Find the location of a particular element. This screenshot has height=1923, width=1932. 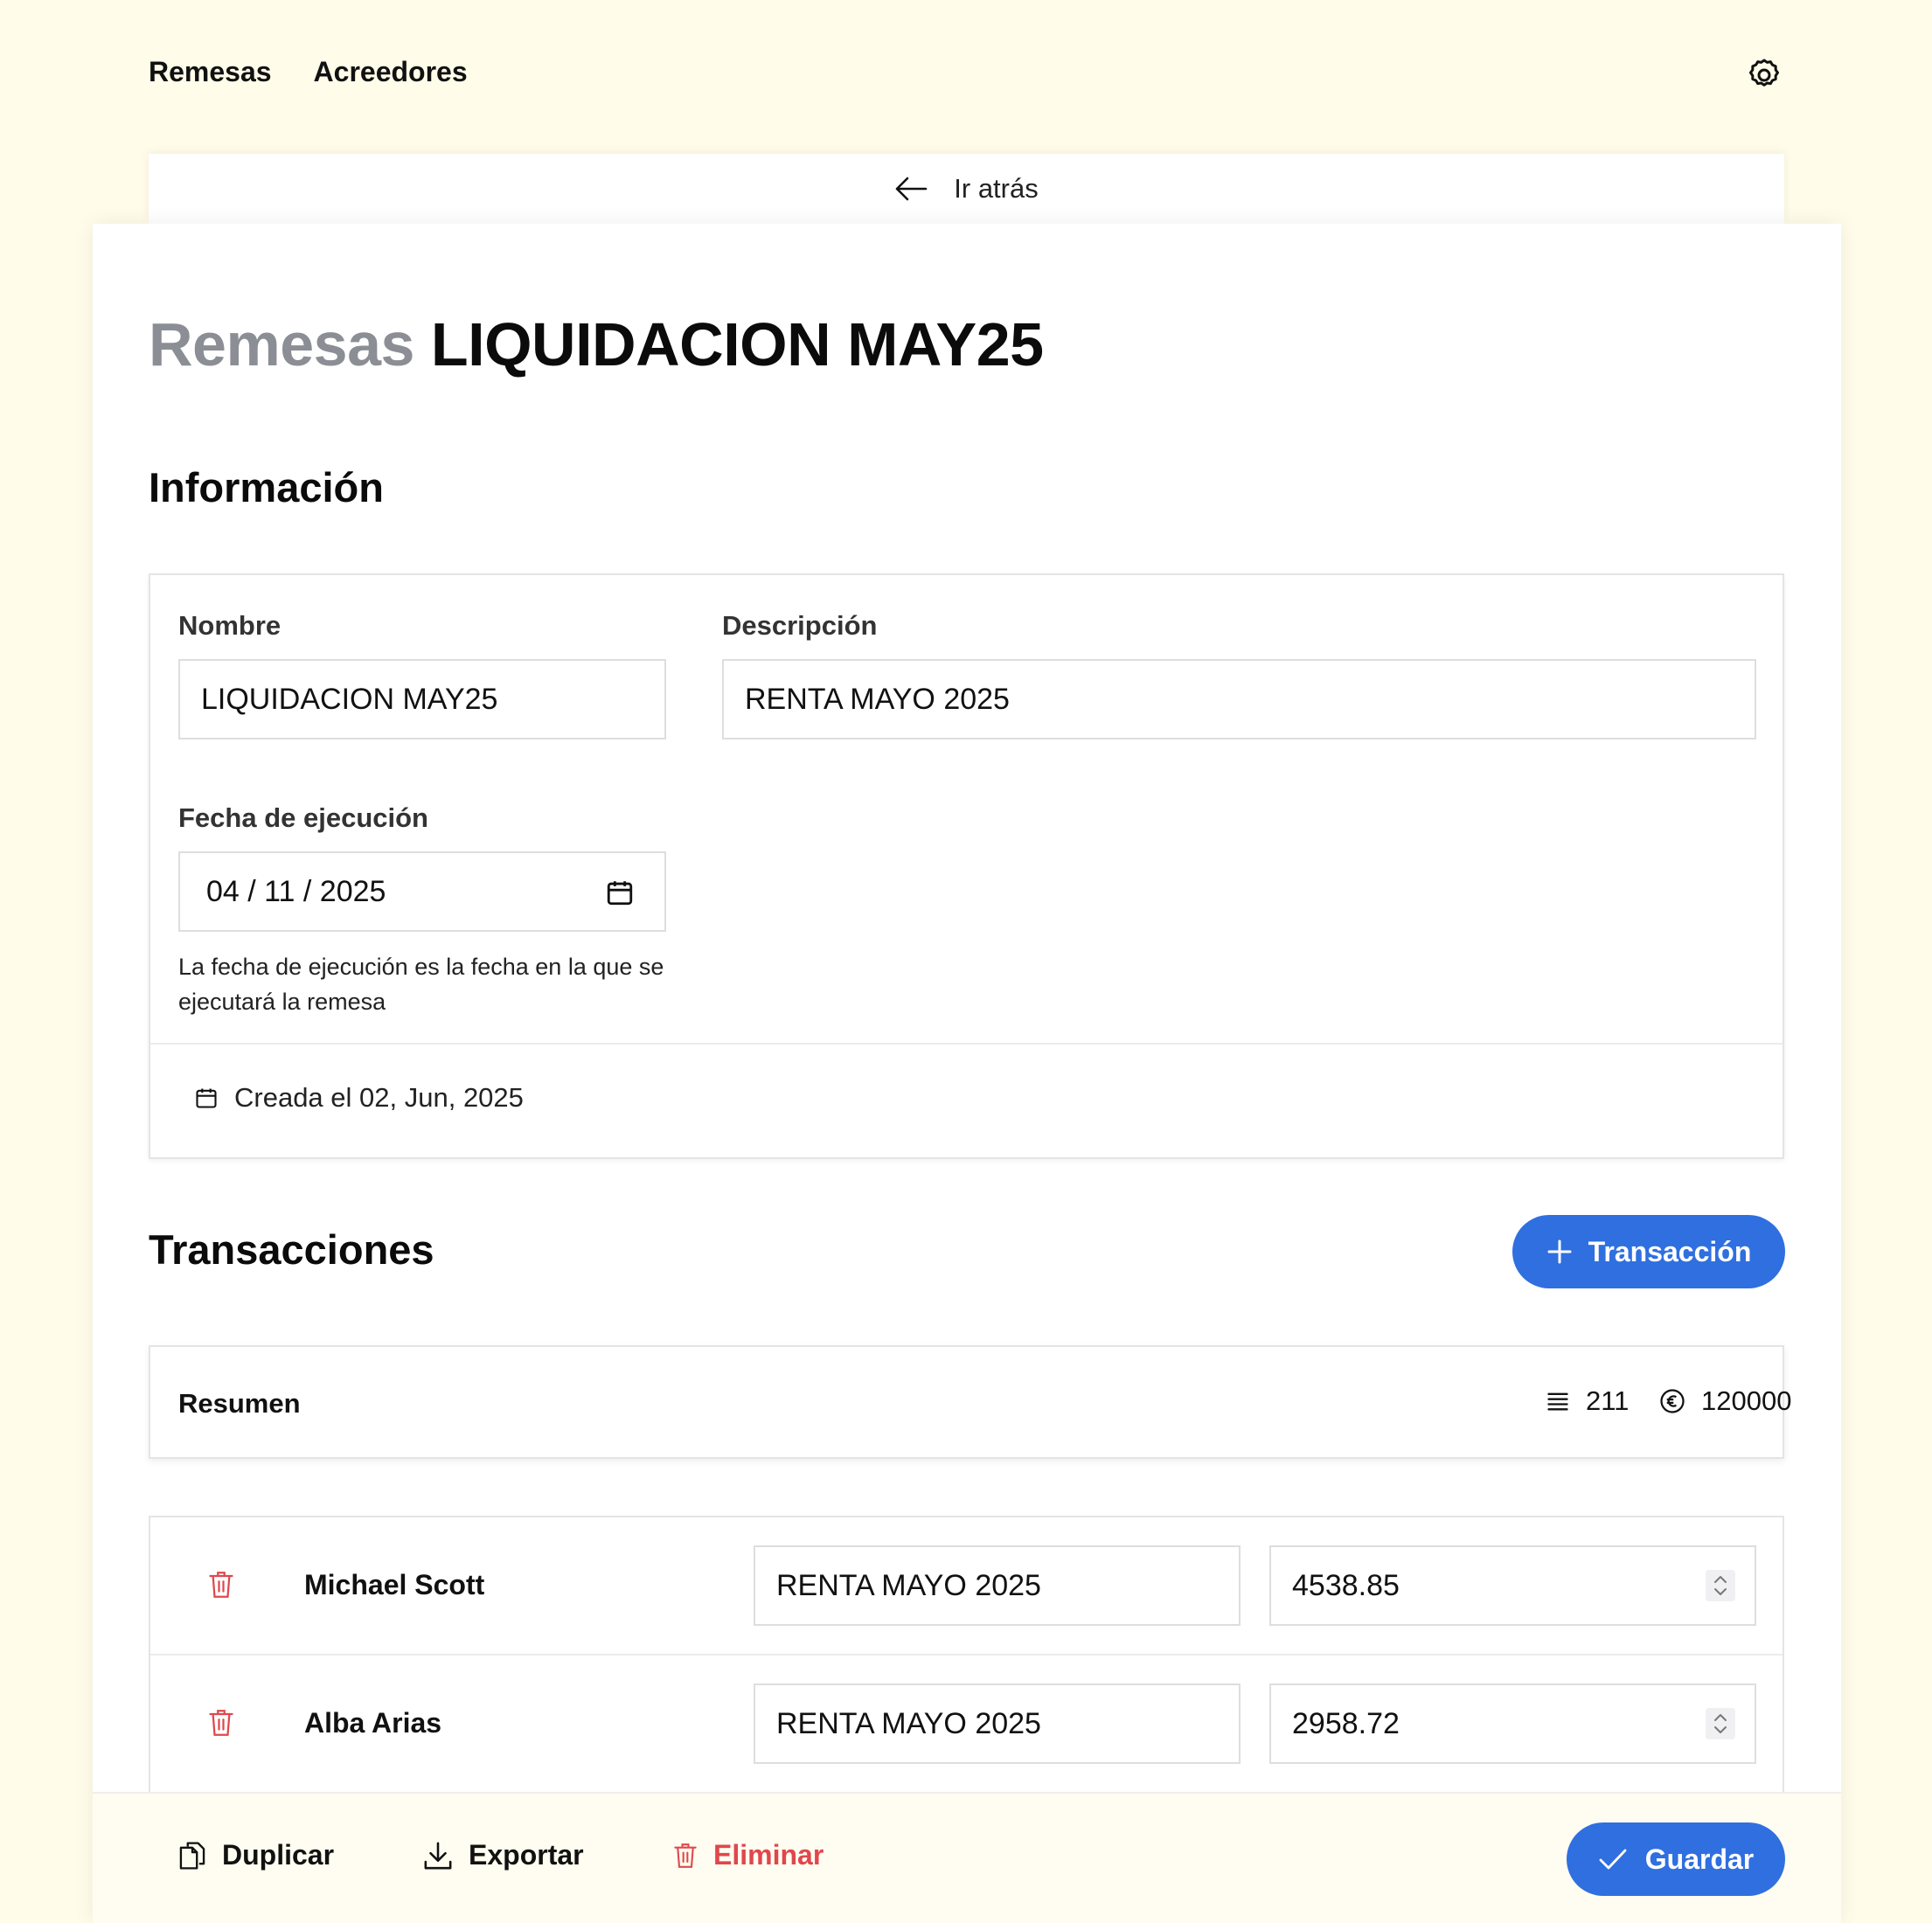

table-row: Michael Scott RENTA MAYO 2025 4538.85 is located at coordinates (966, 1586).